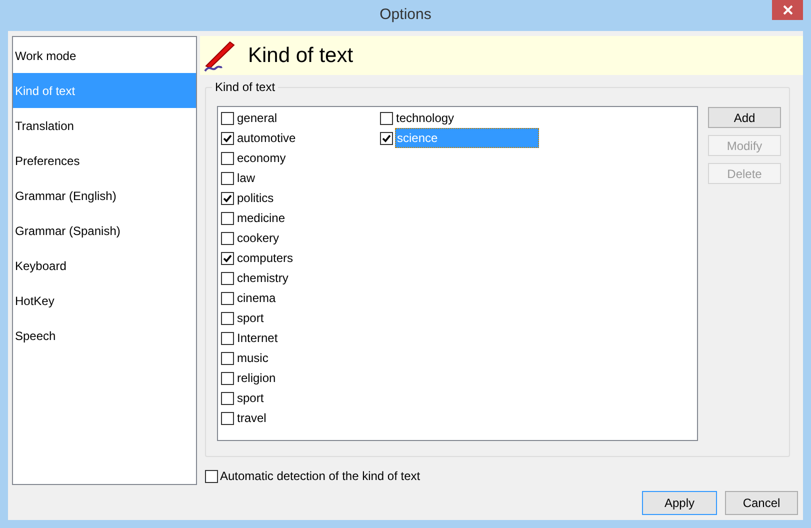 Image resolution: width=811 pixels, height=528 pixels. I want to click on sidebar-item: Keyboard, so click(104, 265).